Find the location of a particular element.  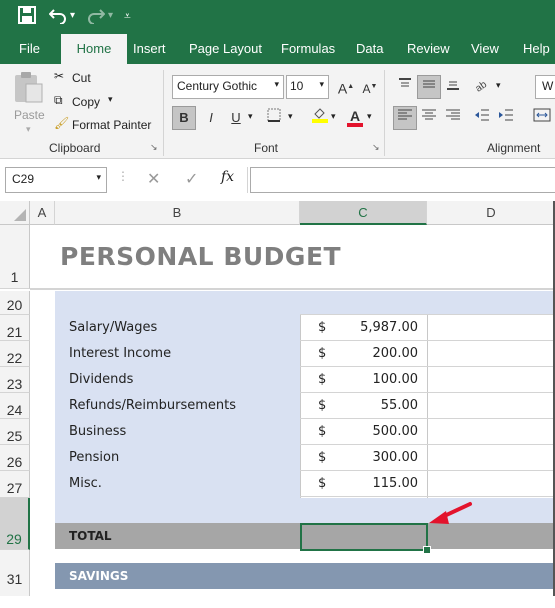

font-color-dropdown-icon: ▾ is located at coordinates (369, 116).